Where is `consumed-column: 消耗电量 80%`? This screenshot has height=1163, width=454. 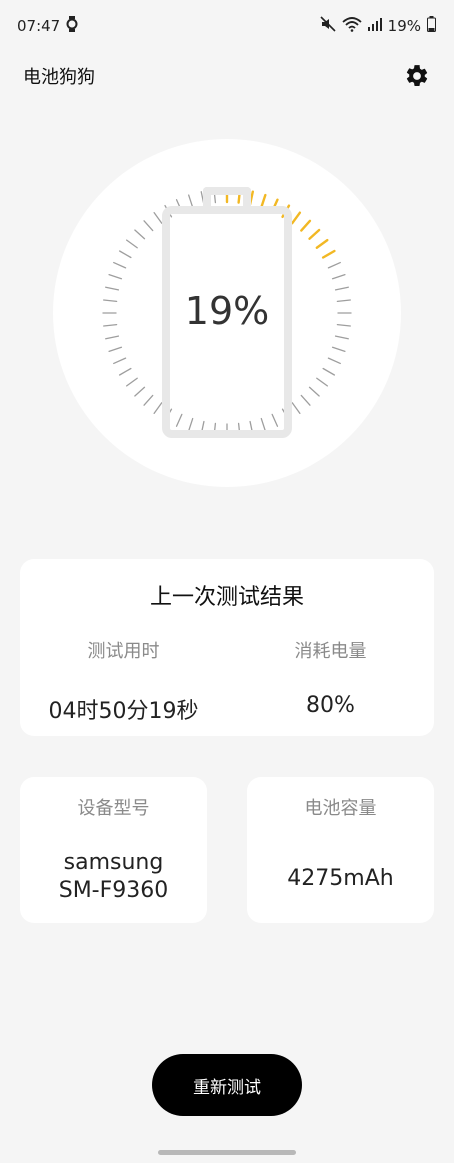
consumed-column: 消耗电量 80% is located at coordinates (330, 677).